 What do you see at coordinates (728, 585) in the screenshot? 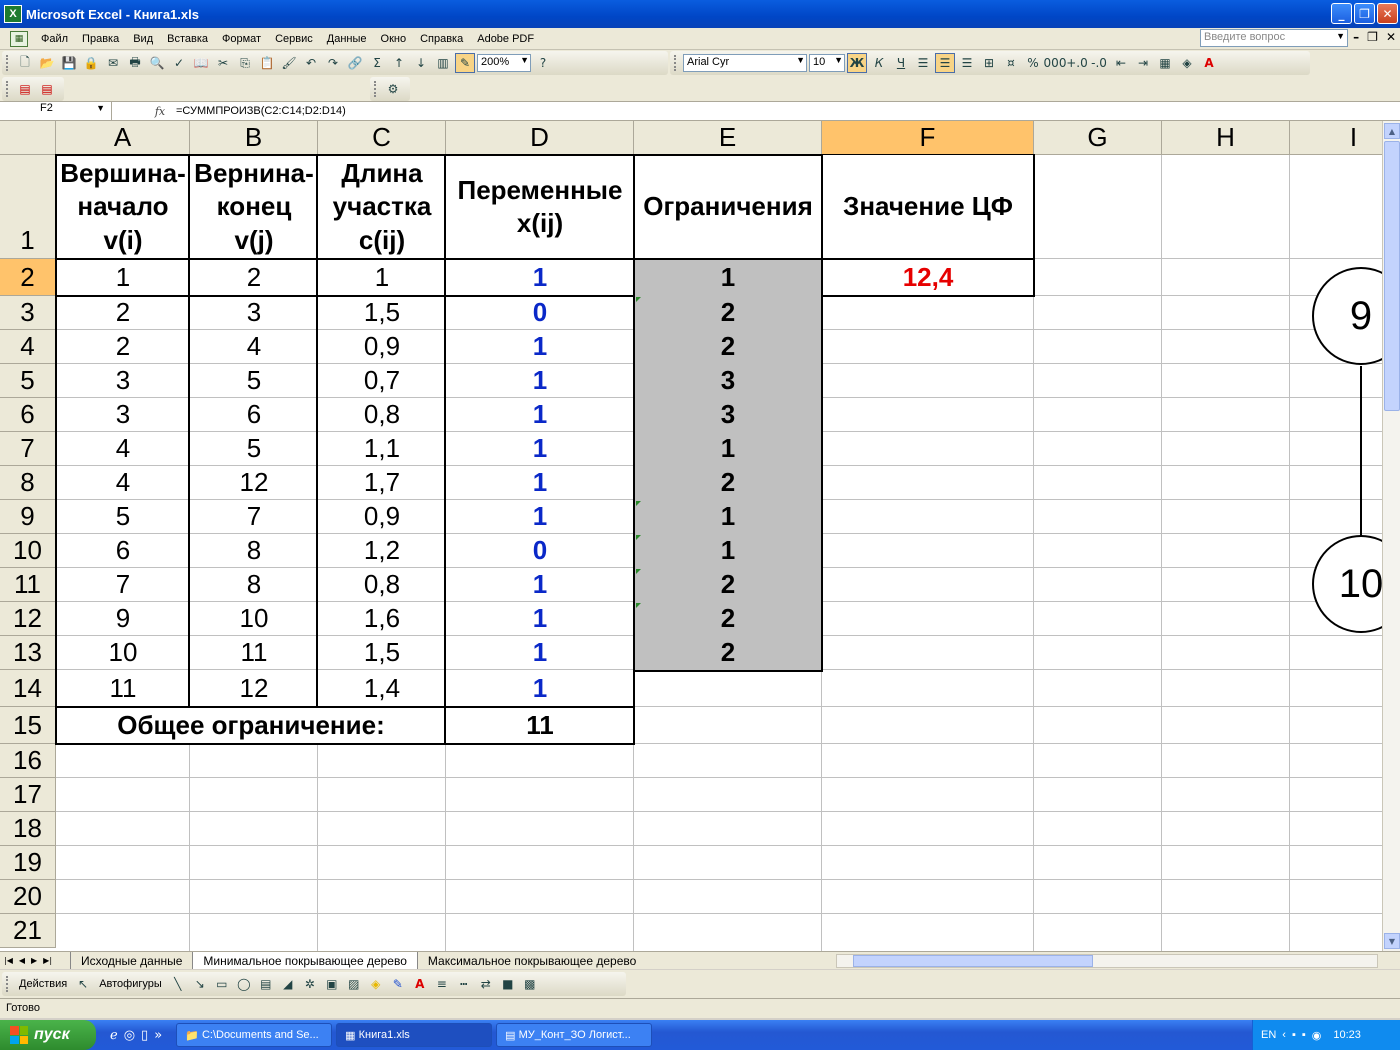
I see `cell-e11: 2` at bounding box center [728, 585].